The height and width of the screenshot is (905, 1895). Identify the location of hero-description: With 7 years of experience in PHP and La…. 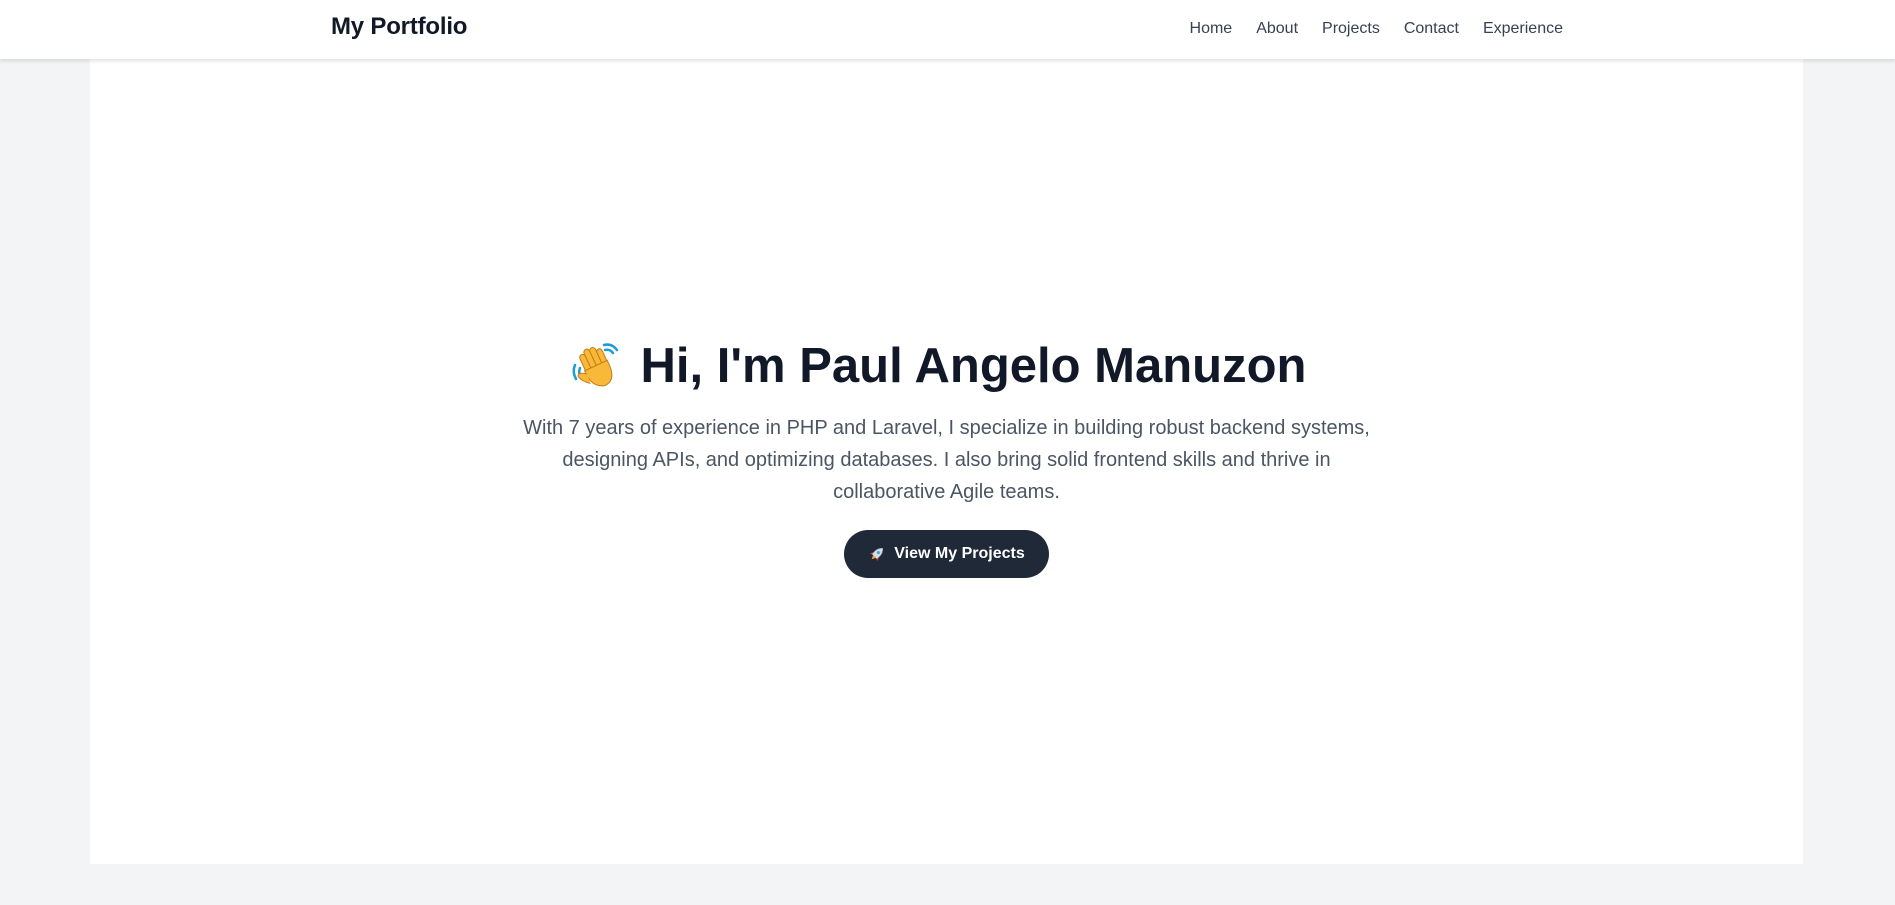
(946, 460).